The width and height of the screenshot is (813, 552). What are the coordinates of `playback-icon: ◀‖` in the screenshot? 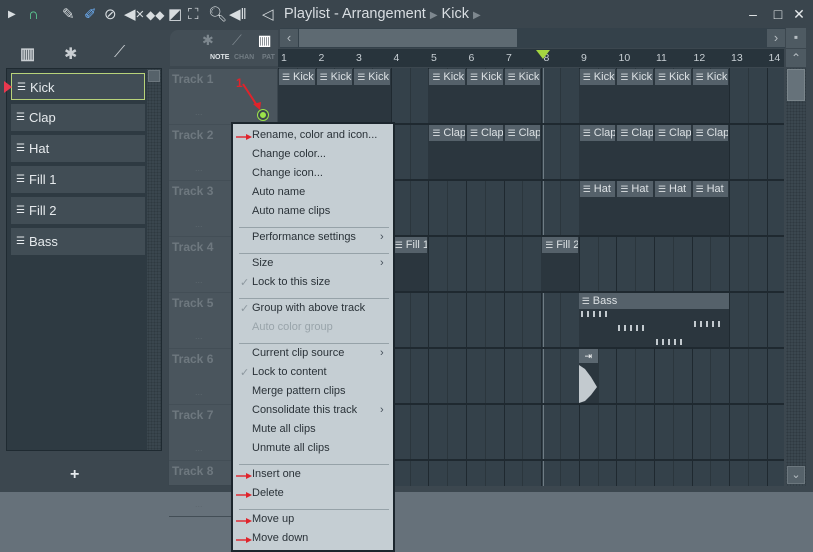 It's located at (238, 15).